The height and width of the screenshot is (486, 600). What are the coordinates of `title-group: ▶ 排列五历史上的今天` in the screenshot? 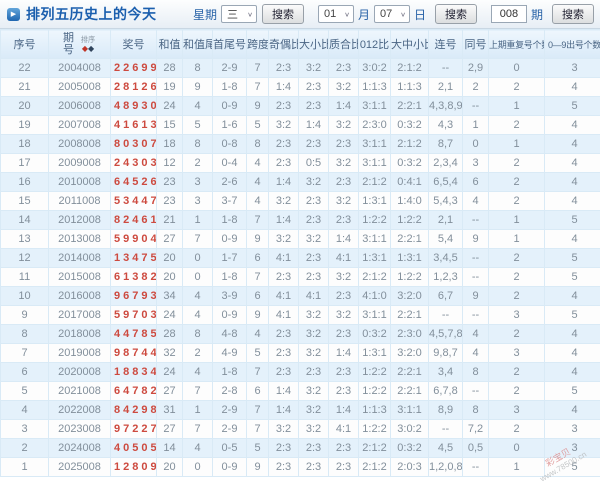 It's located at (82, 14).